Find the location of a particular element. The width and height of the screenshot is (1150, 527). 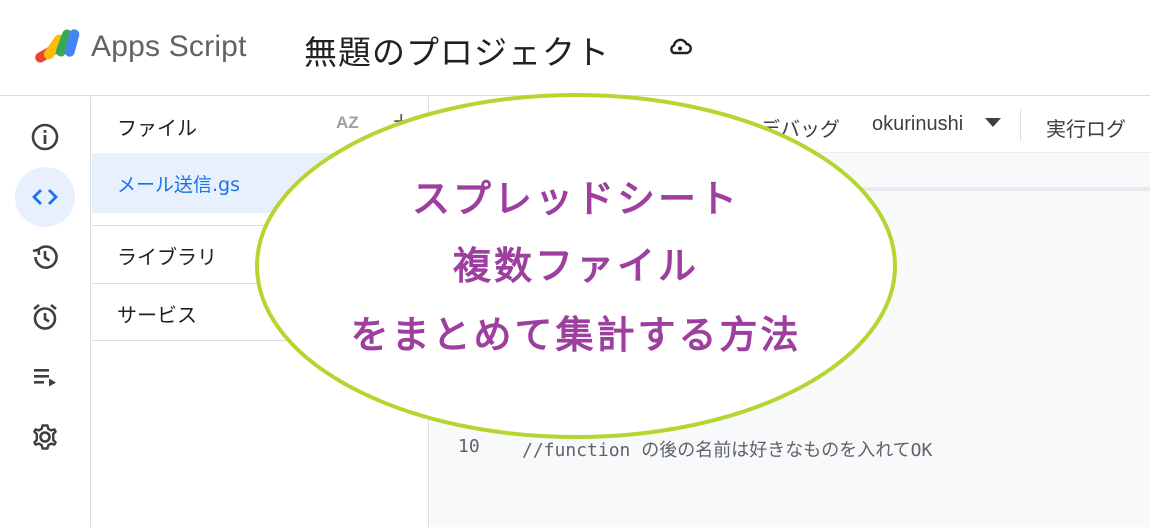

executions-button is located at coordinates (45, 377).